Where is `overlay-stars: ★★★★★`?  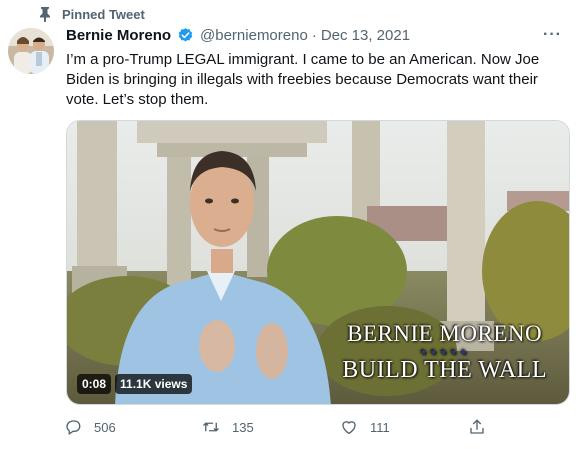
overlay-stars: ★★★★★ is located at coordinates (444, 352).